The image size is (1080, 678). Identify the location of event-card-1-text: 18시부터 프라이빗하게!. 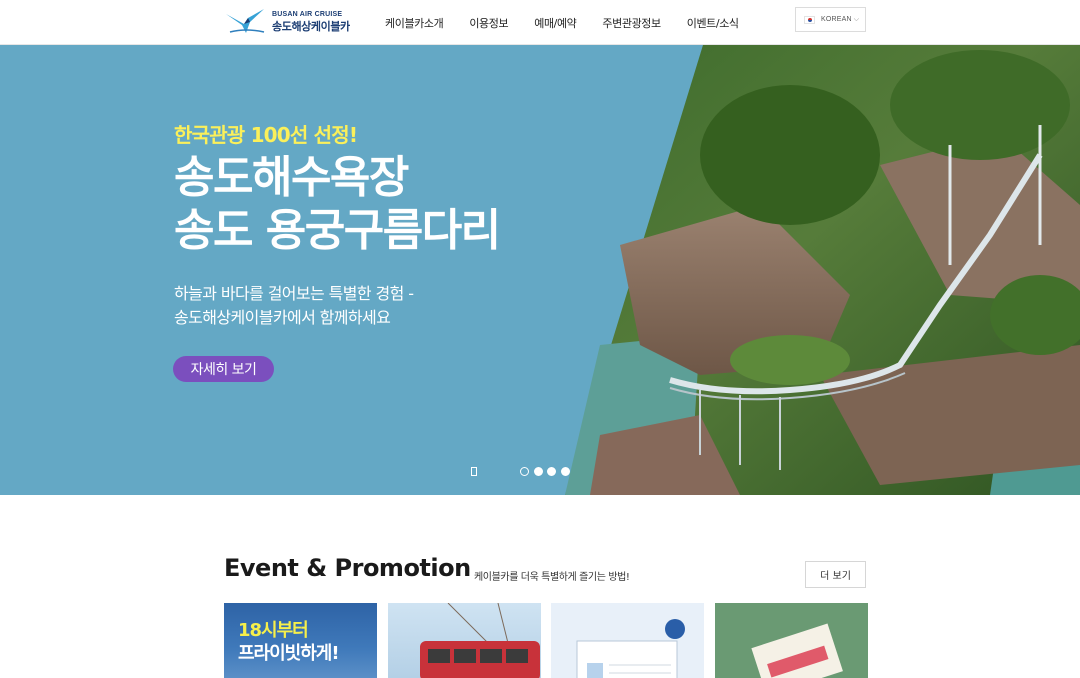
(289, 642).